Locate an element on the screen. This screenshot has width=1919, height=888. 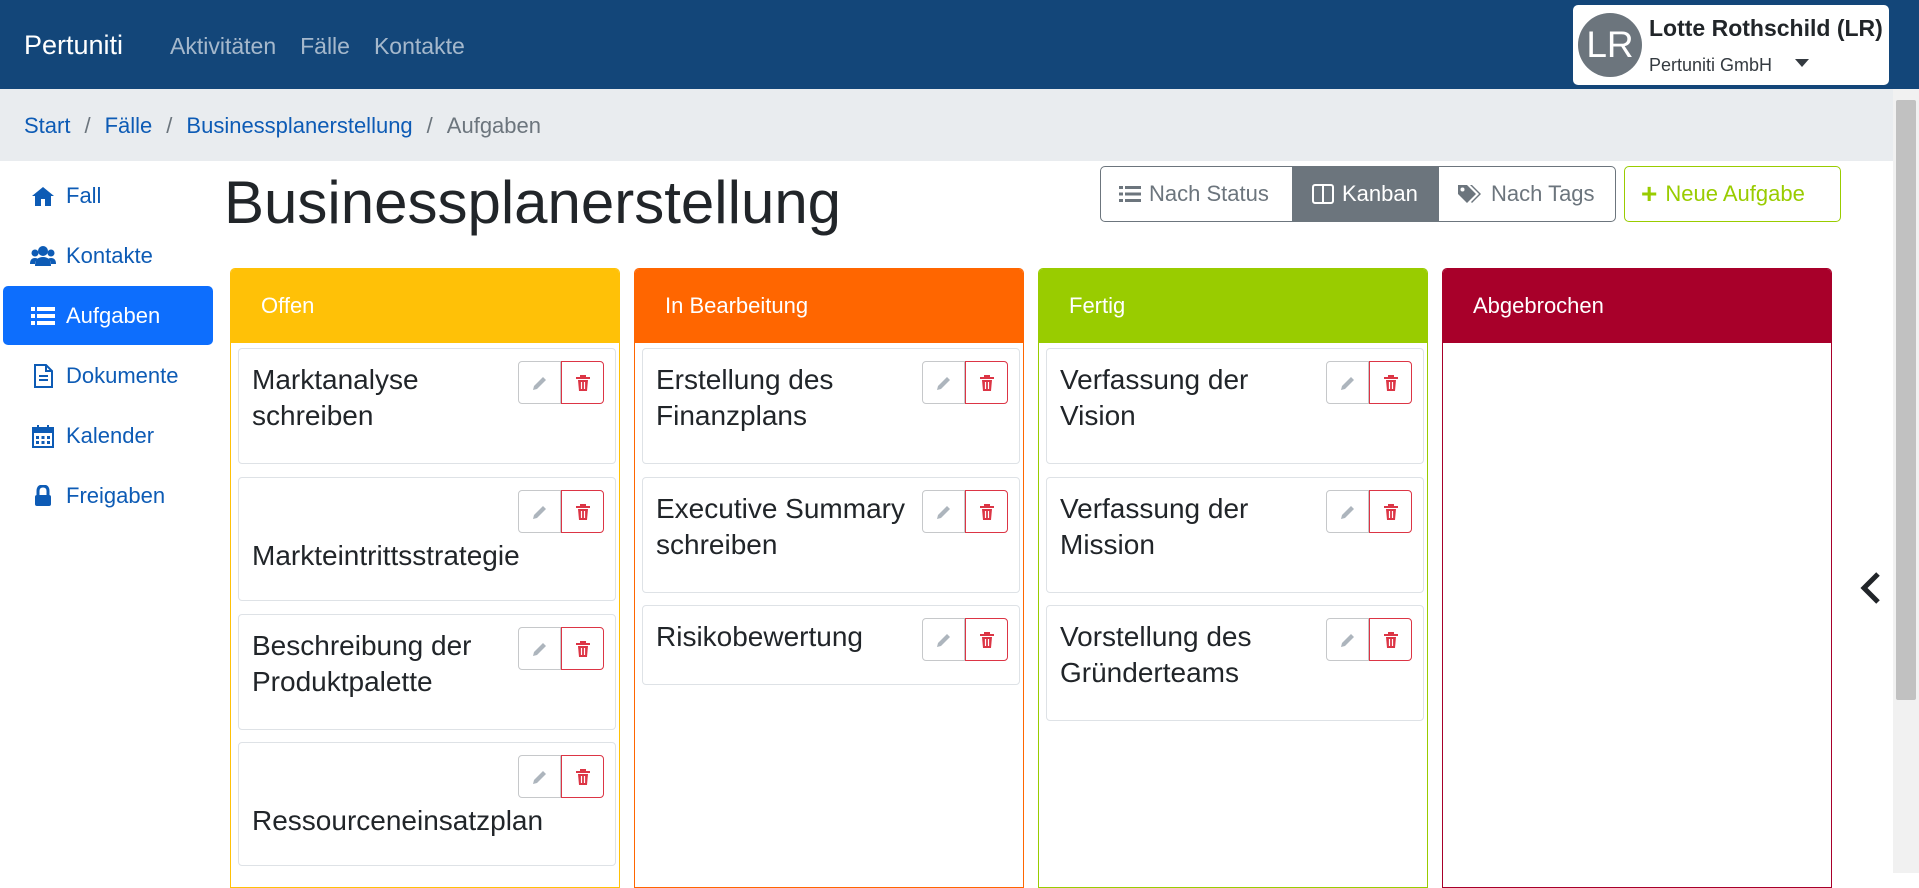
tags-icon is located at coordinates (1470, 194).